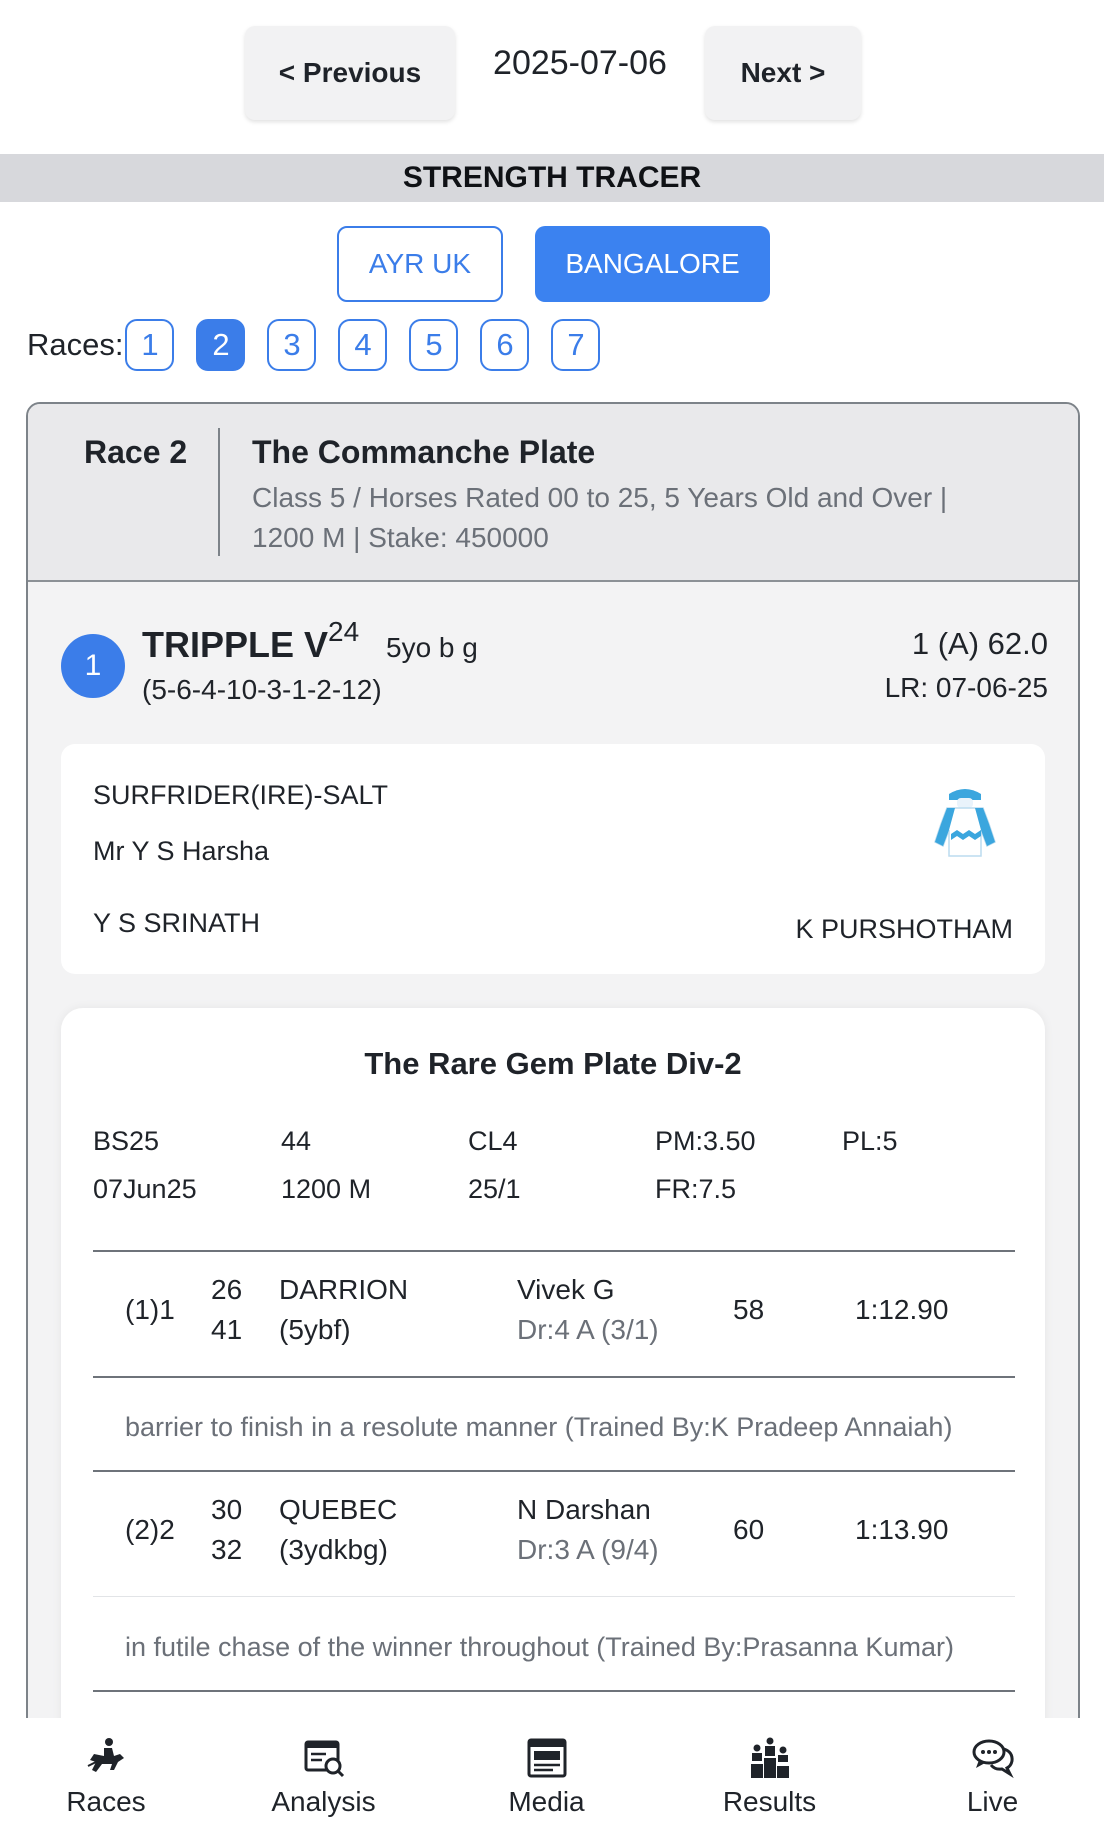 The width and height of the screenshot is (1104, 1828). I want to click on result-horse-info: (3ydkbg), so click(333, 1549).